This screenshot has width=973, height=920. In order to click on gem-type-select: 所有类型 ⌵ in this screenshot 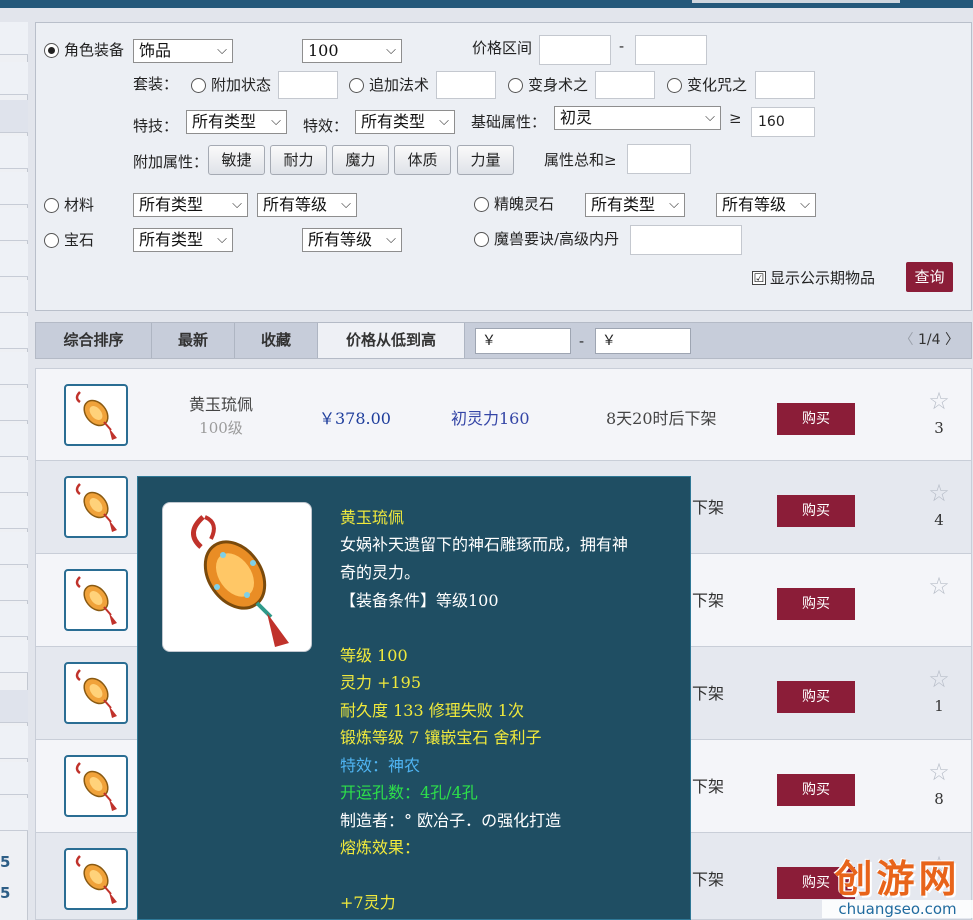, I will do `click(183, 240)`.